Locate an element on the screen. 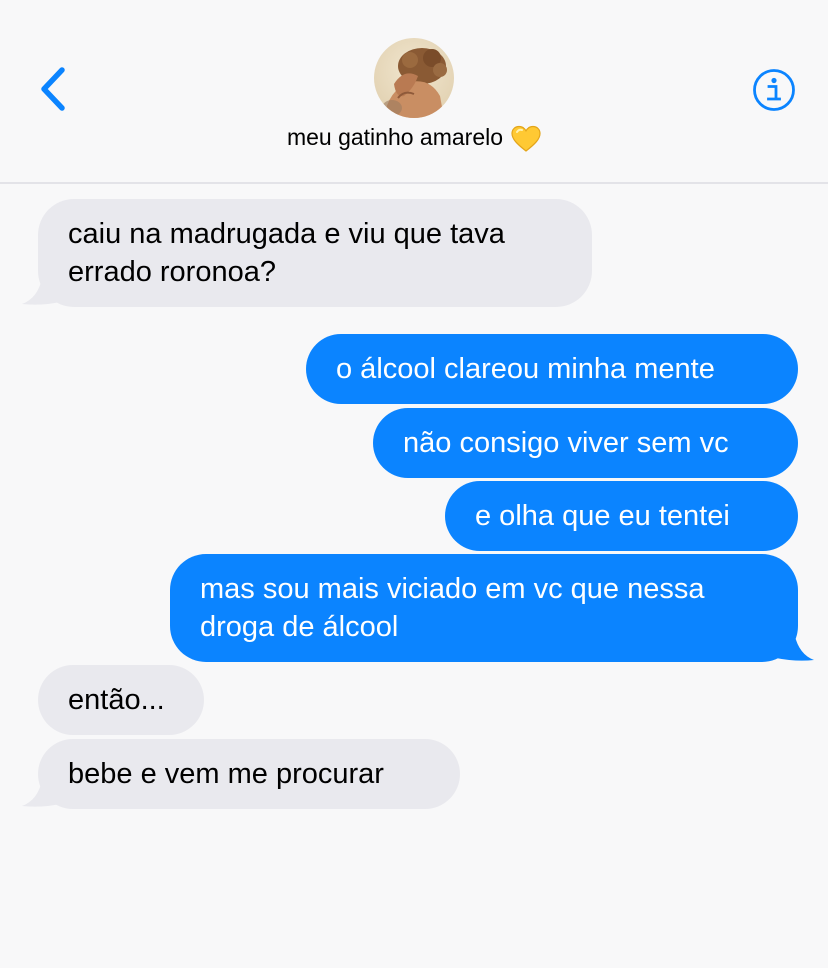  message-bubble-outgoing: e olha que eu tentei is located at coordinates (621, 516).